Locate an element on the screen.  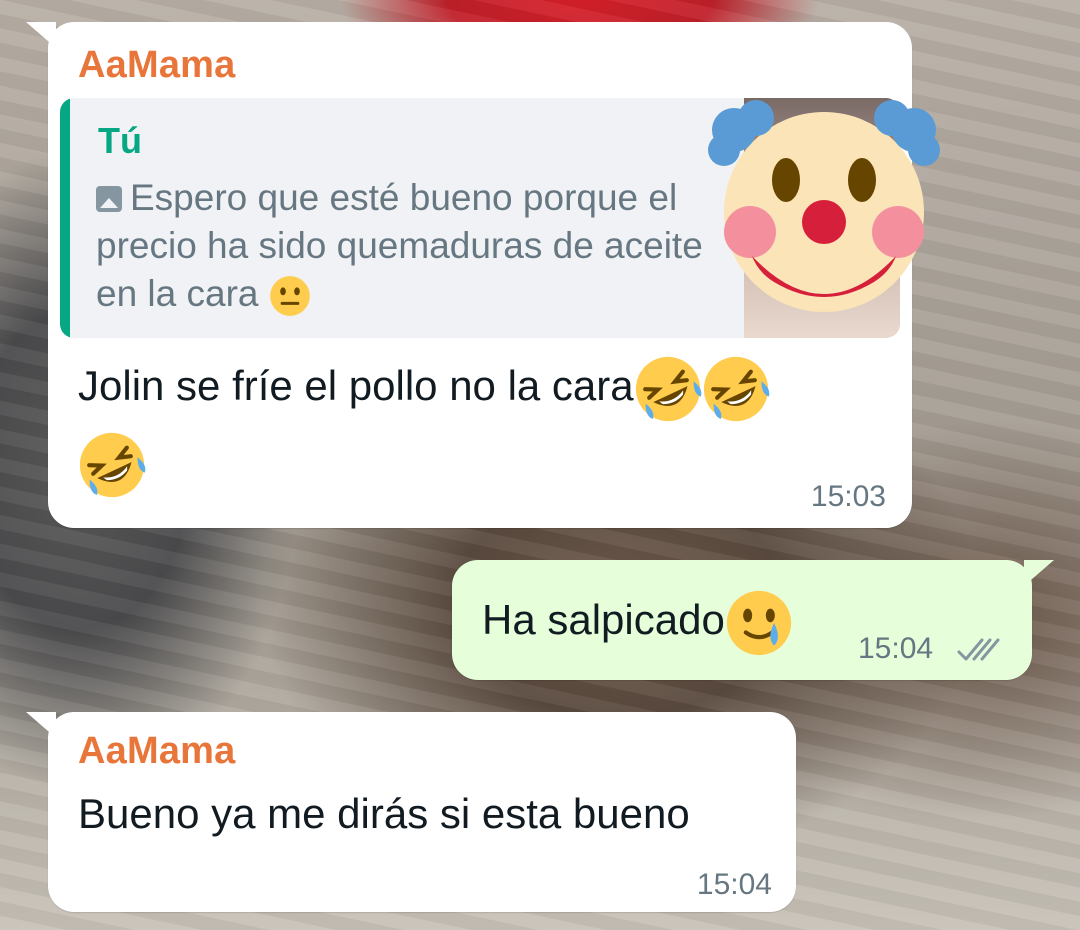
quote-accent-bar is located at coordinates (65, 218).